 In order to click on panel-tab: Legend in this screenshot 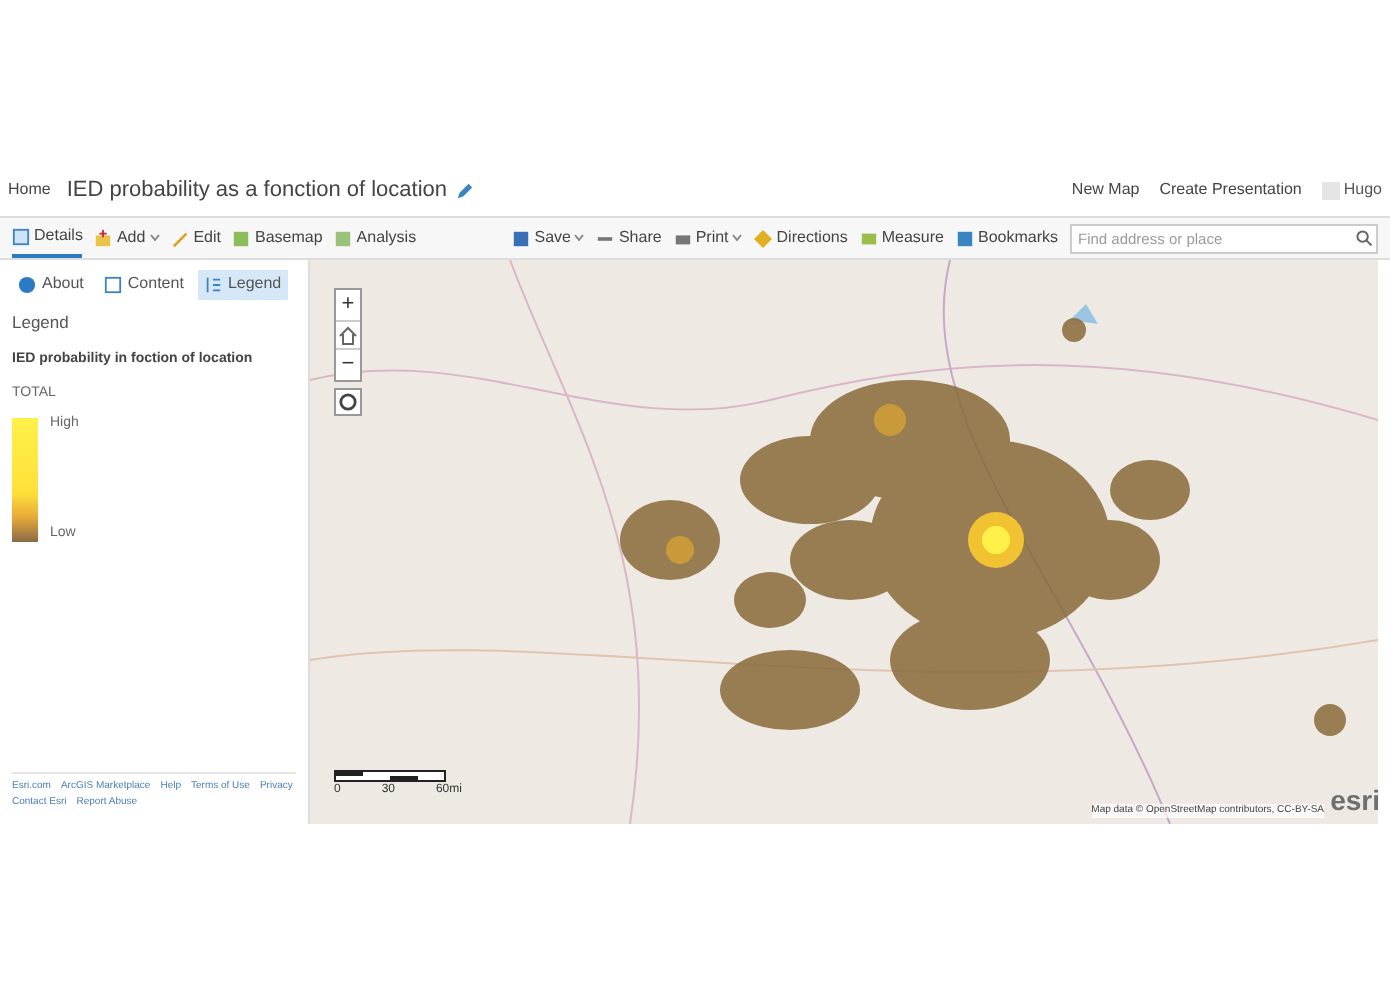, I will do `click(242, 284)`.